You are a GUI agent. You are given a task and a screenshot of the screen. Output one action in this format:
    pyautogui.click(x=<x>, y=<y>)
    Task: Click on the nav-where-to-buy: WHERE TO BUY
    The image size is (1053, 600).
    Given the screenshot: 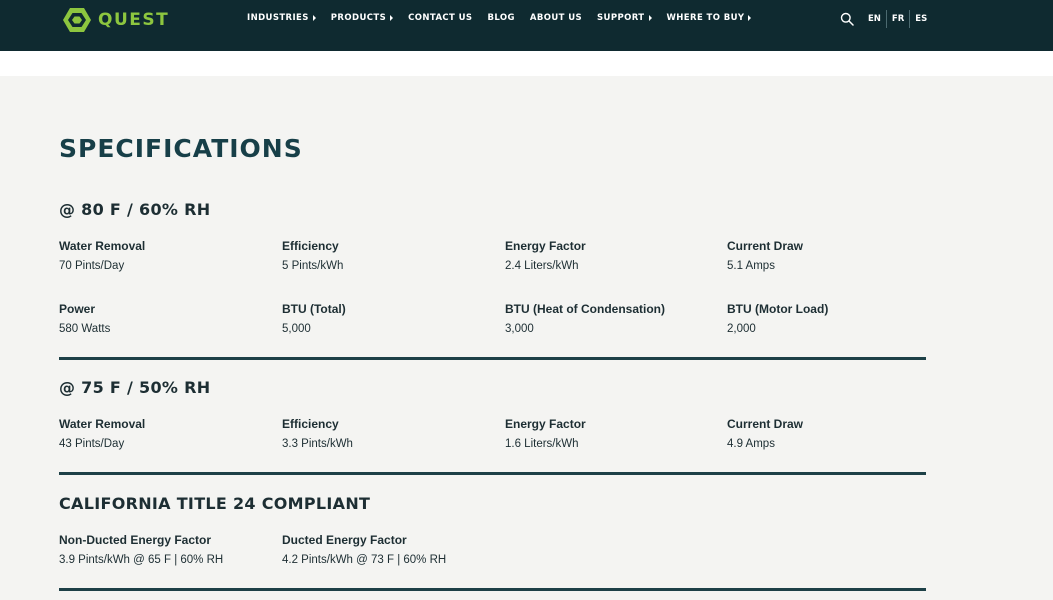 What is the action you would take?
    pyautogui.click(x=709, y=18)
    